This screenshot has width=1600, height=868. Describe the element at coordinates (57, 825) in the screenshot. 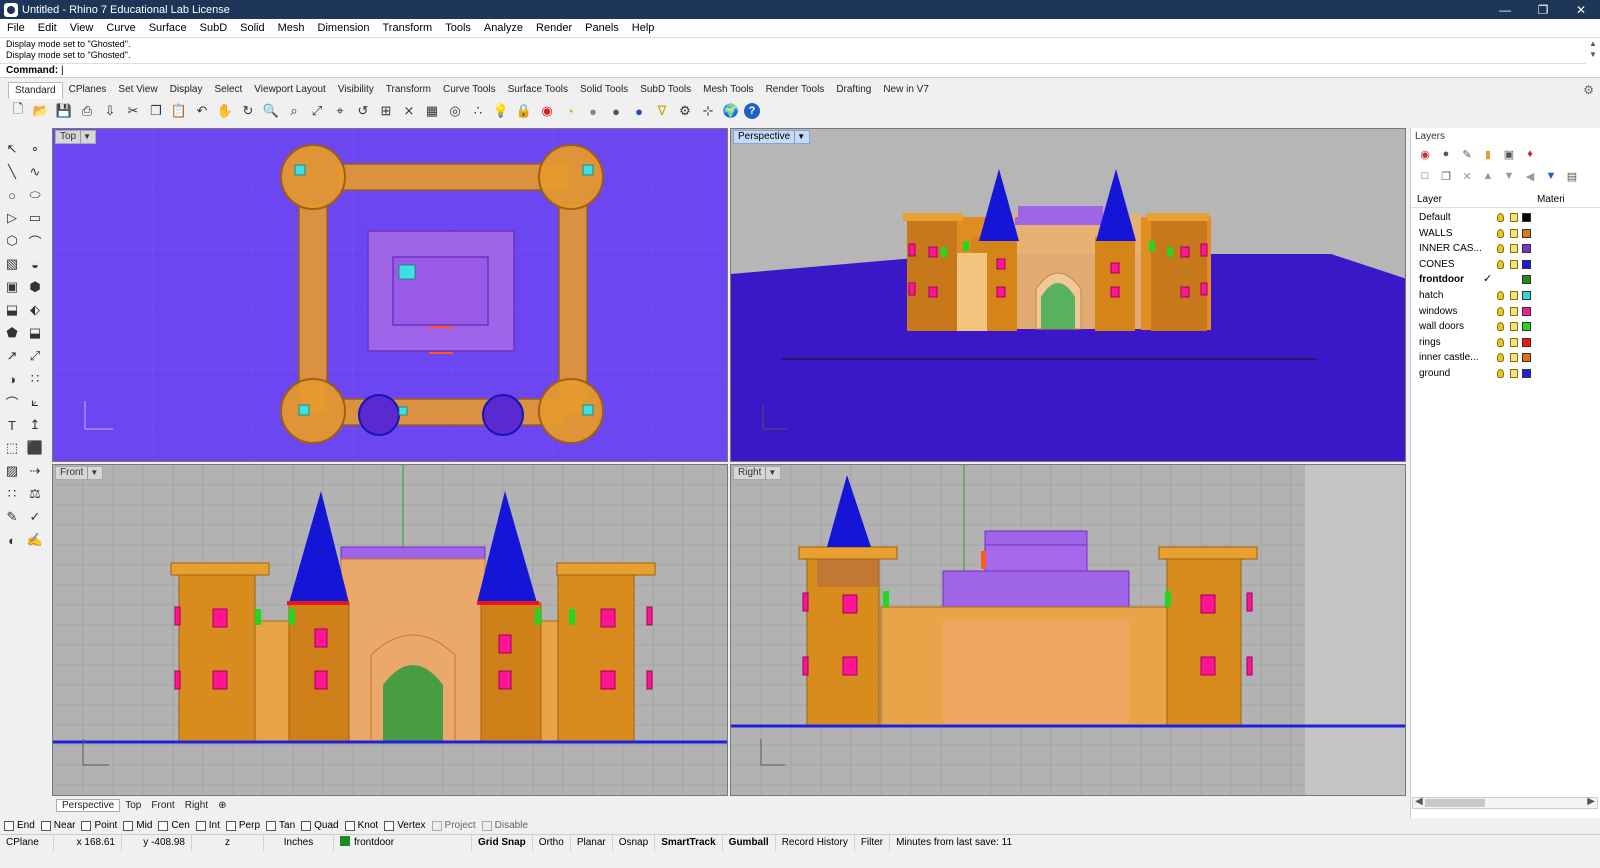

I see `osnap-near: Near` at that location.